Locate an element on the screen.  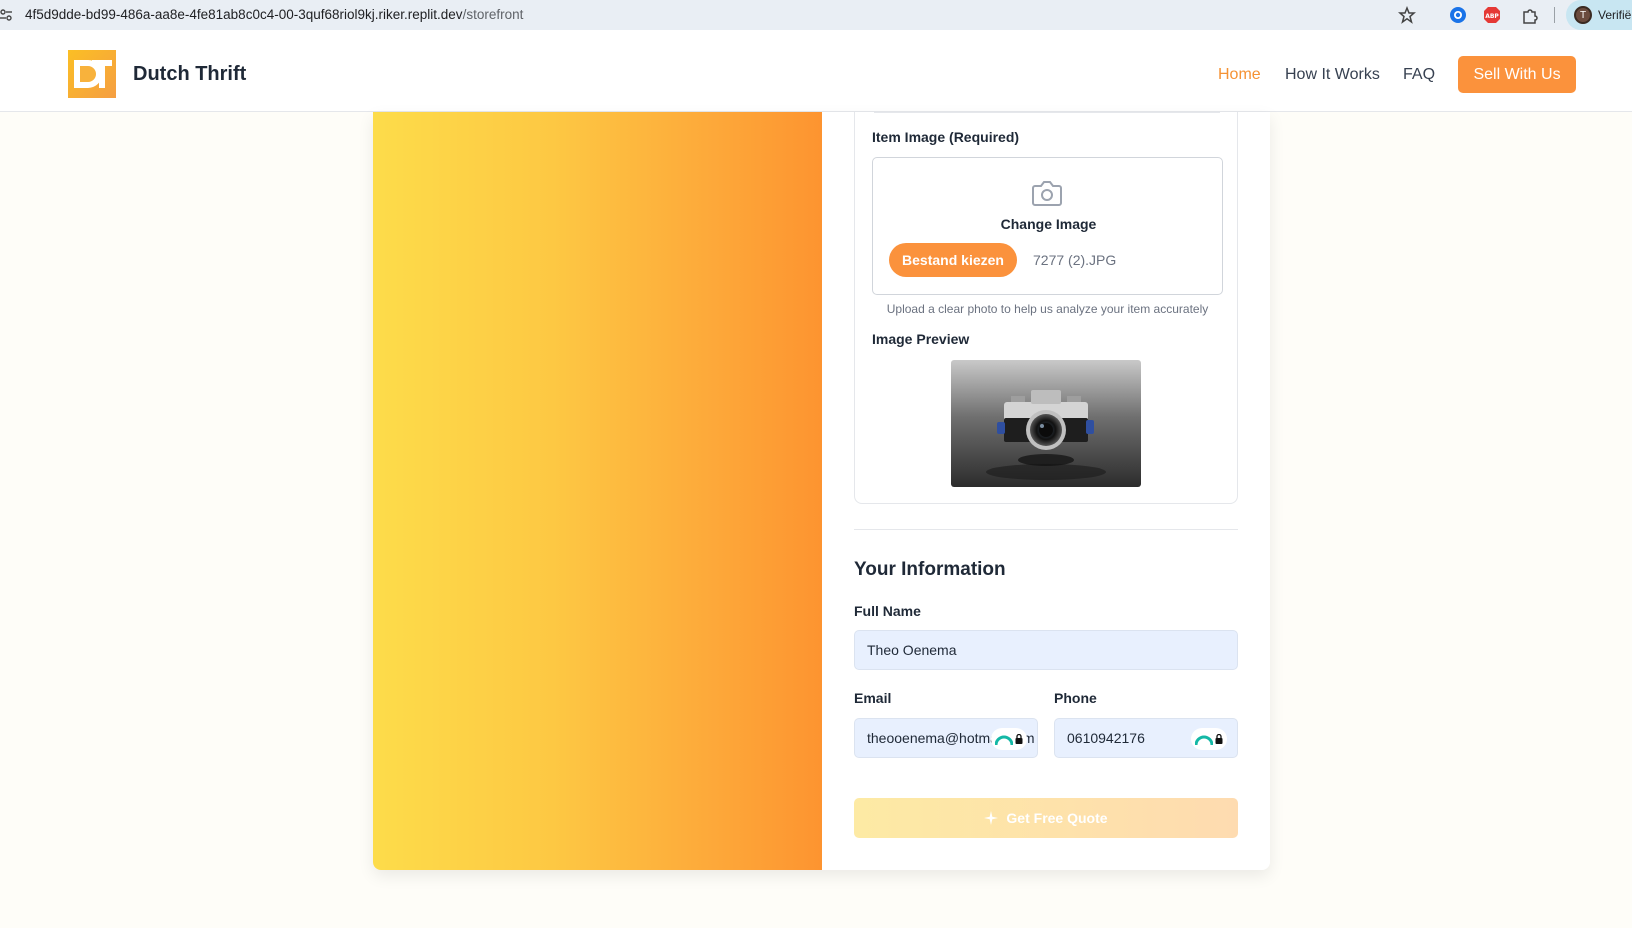
choose-file-button: Bestand kiezen is located at coordinates (953, 260).